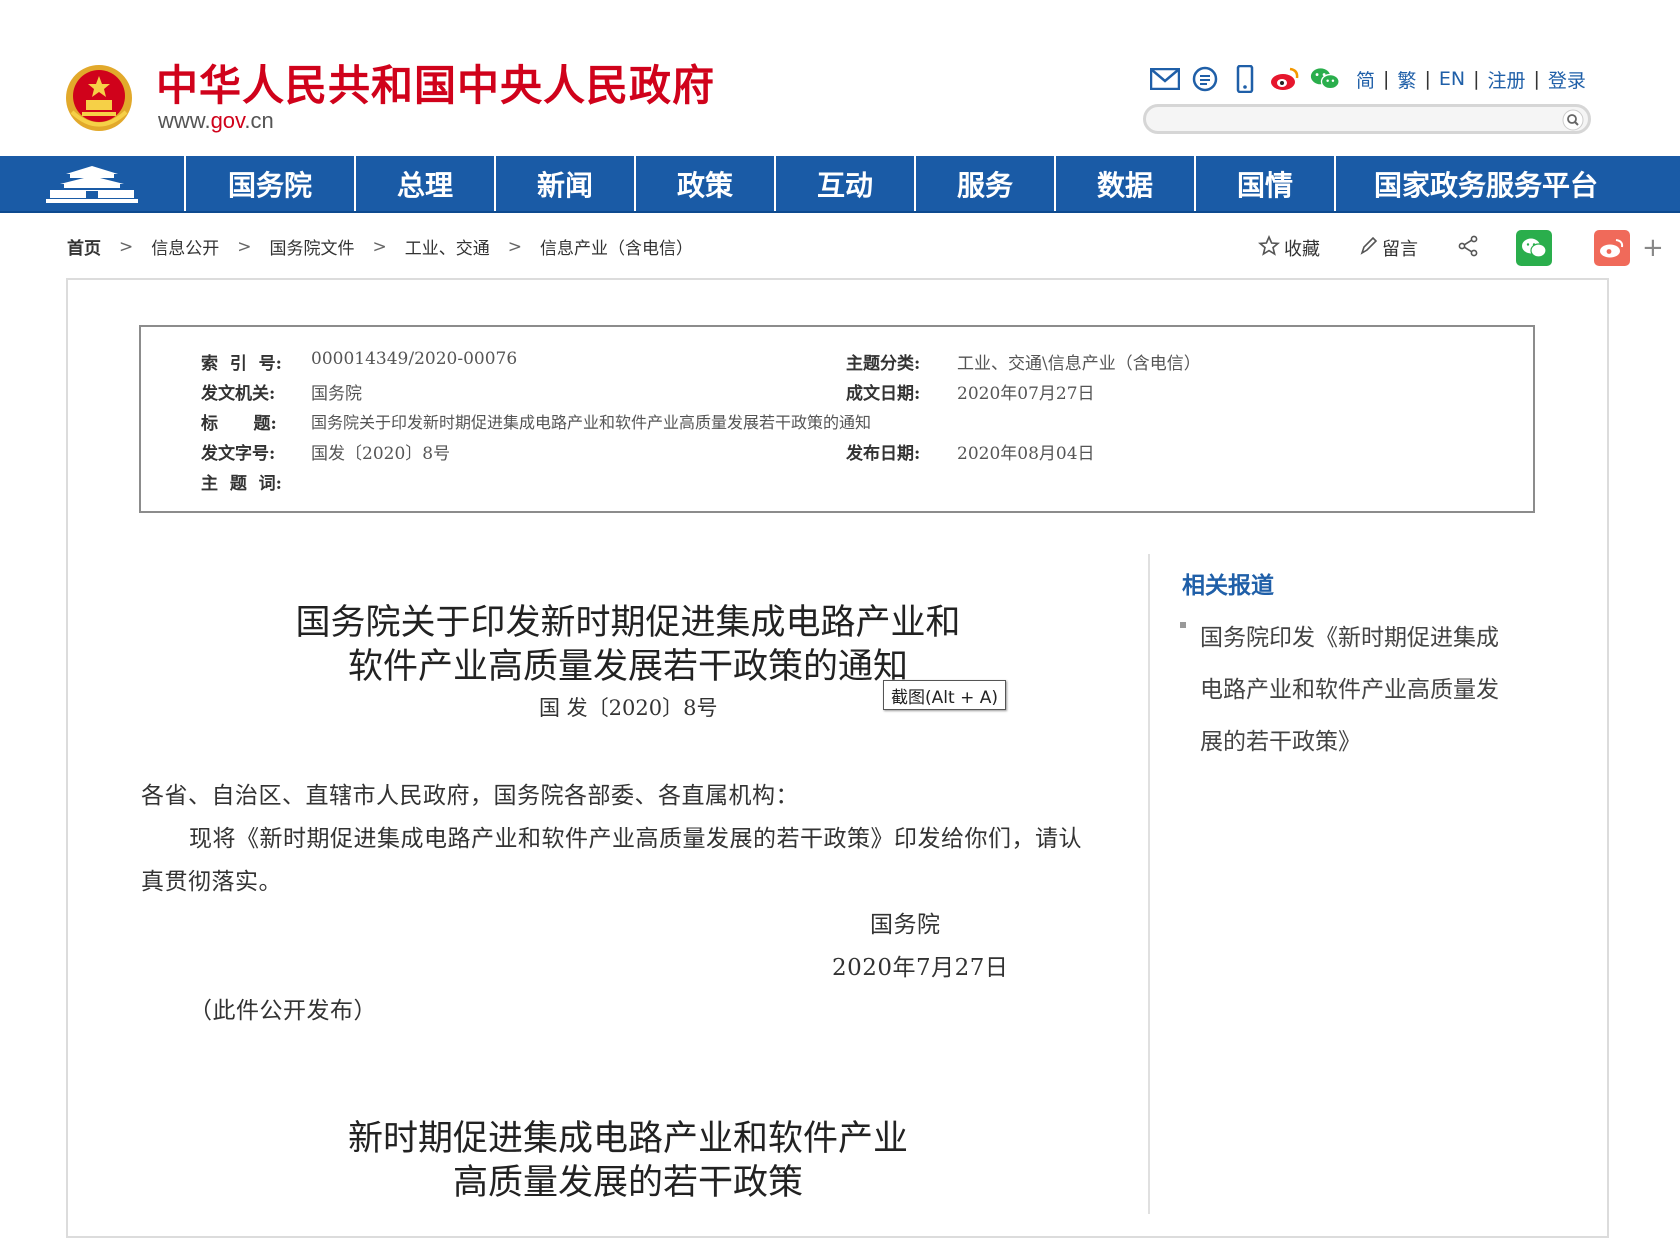  I want to click on meta-doc-no-value: 国发〔2020〕8号, so click(381, 454).